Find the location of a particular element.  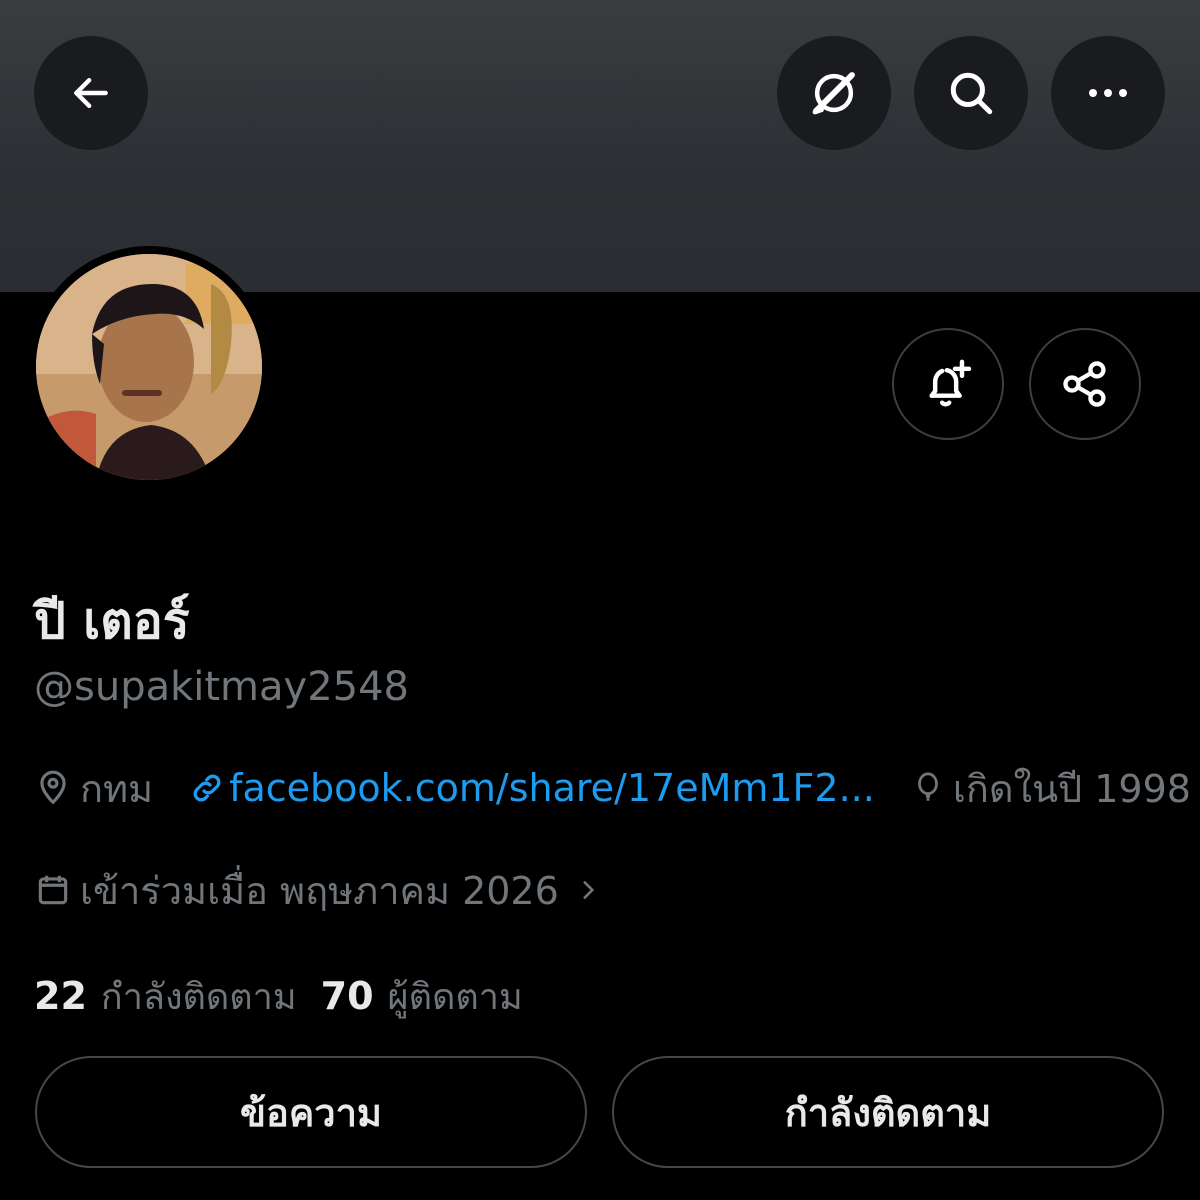

balloon-icon is located at coordinates (927, 786).